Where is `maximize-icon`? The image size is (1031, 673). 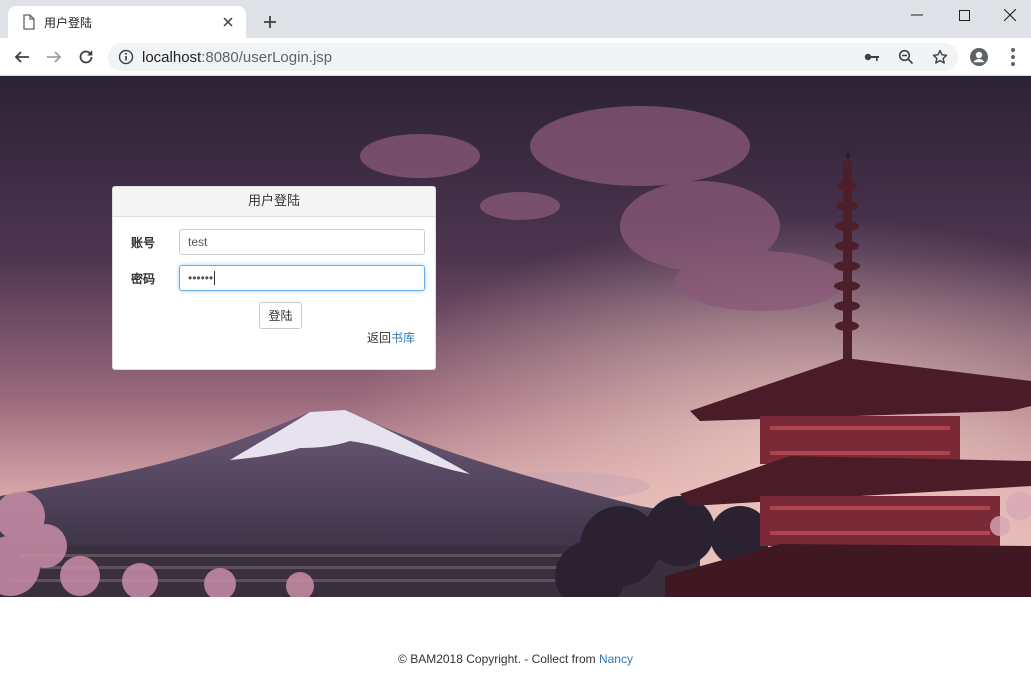
maximize-icon is located at coordinates (964, 15).